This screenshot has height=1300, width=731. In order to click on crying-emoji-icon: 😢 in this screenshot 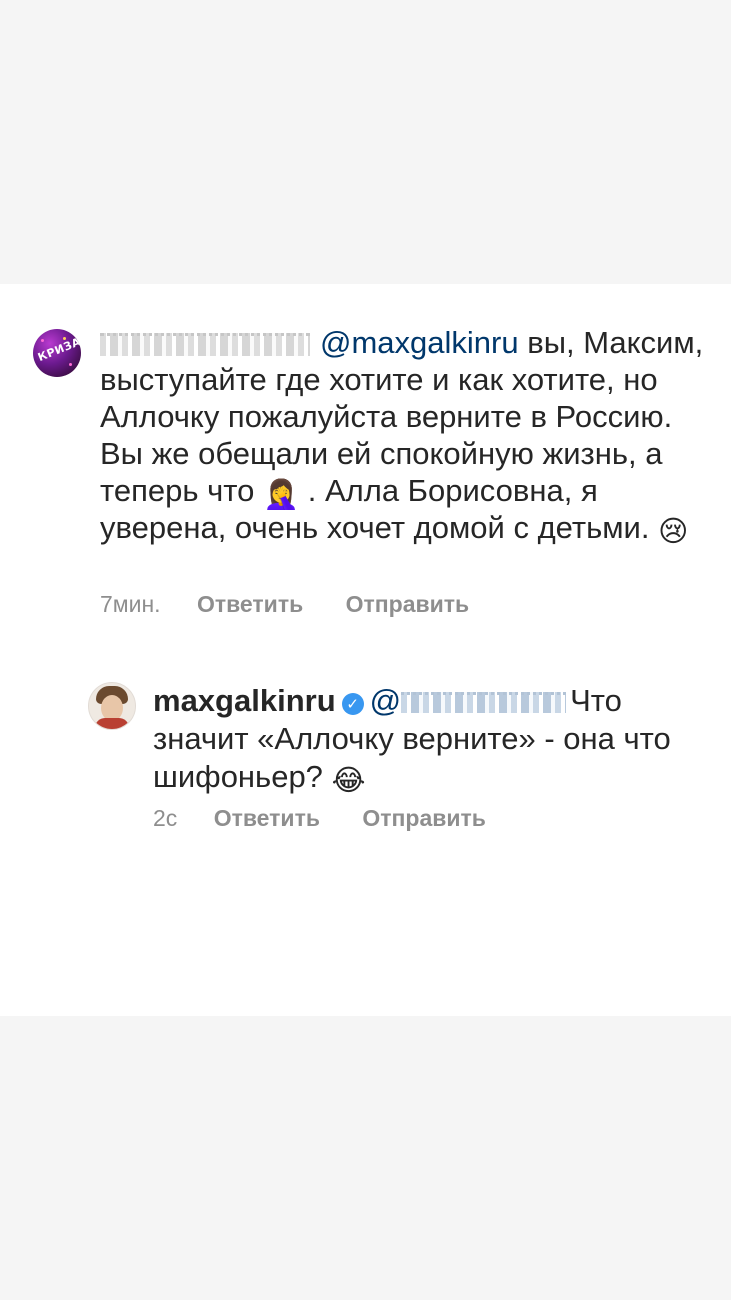, I will do `click(673, 531)`.